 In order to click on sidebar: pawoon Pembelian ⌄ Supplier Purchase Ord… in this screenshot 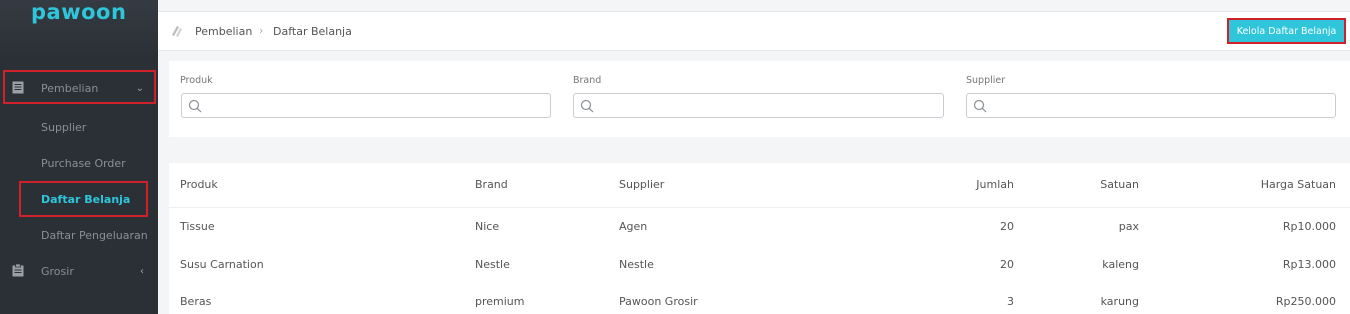, I will do `click(79, 157)`.